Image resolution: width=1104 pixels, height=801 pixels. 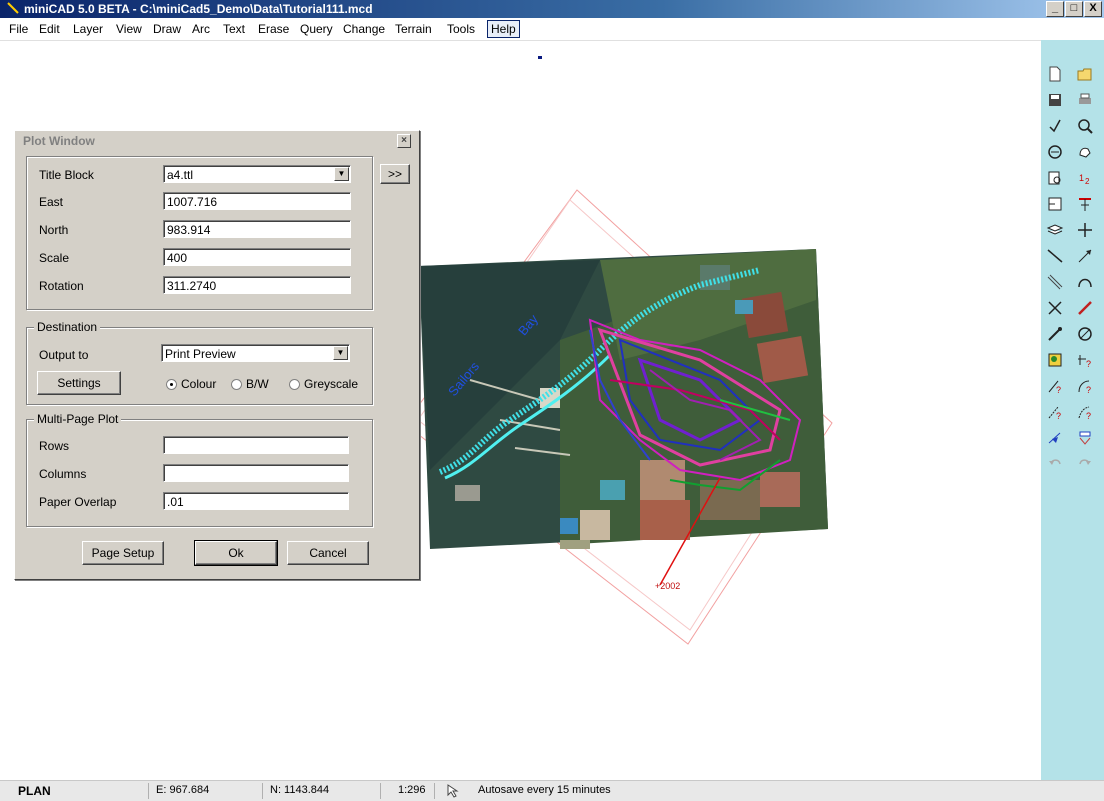 What do you see at coordinates (88, 29) in the screenshot?
I see `menu-layer: Layer` at bounding box center [88, 29].